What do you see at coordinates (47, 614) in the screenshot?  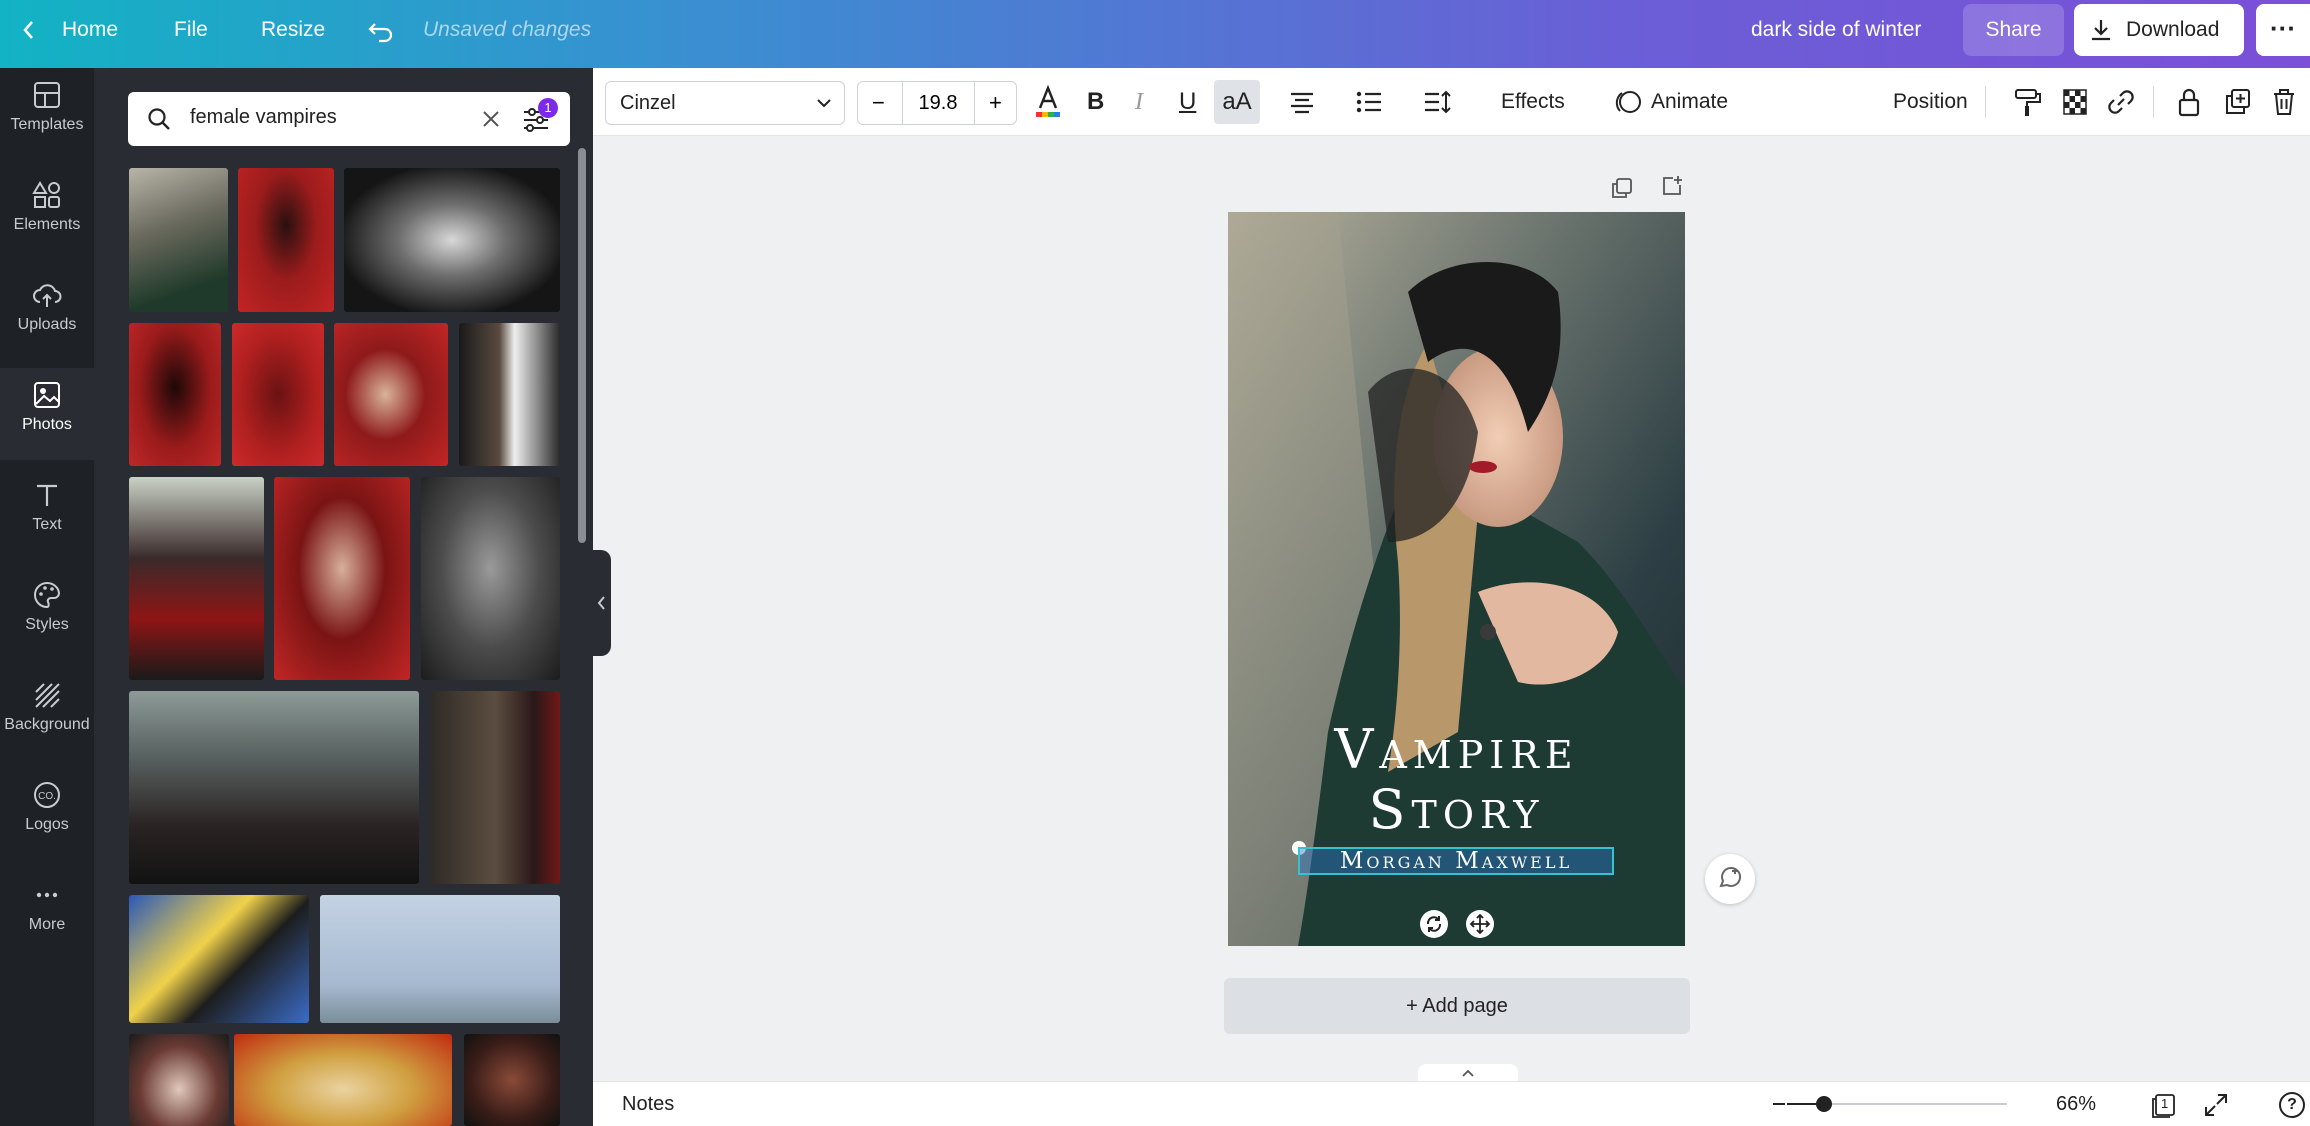 I see `rail-styles: Styles` at bounding box center [47, 614].